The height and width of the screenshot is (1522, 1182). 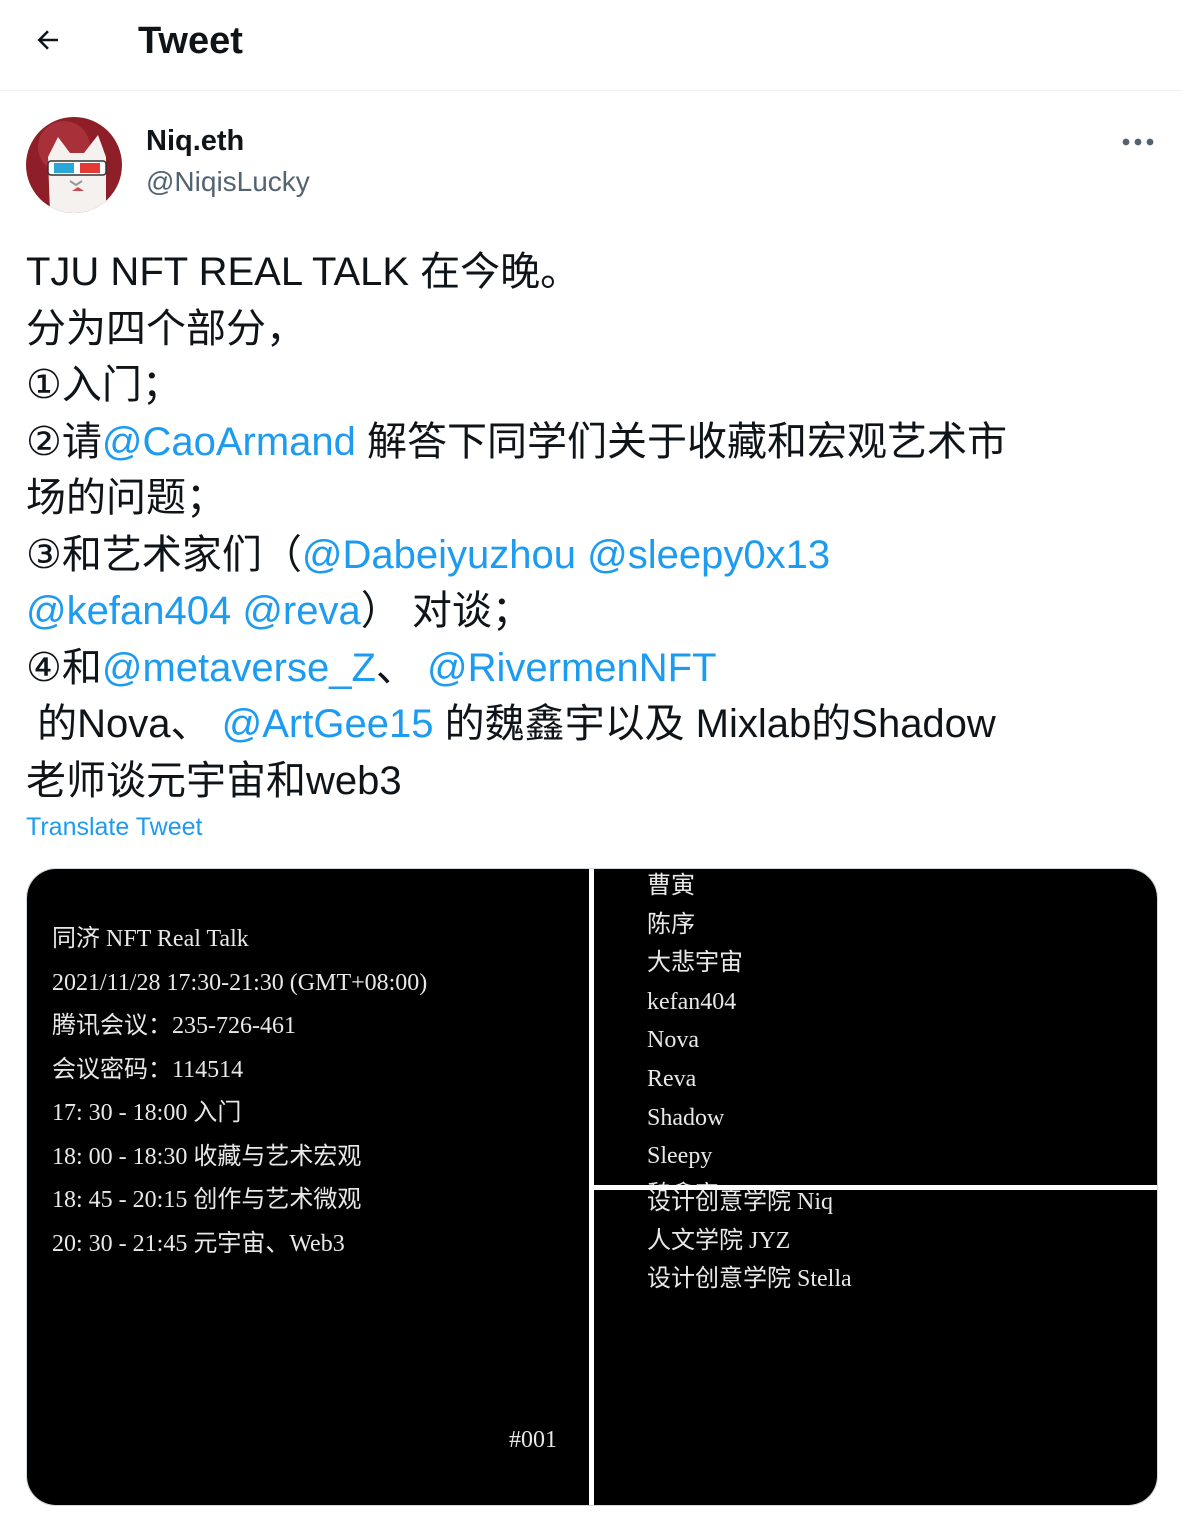 I want to click on tweet-text-segment: 的Nova、, so click(x=124, y=724).